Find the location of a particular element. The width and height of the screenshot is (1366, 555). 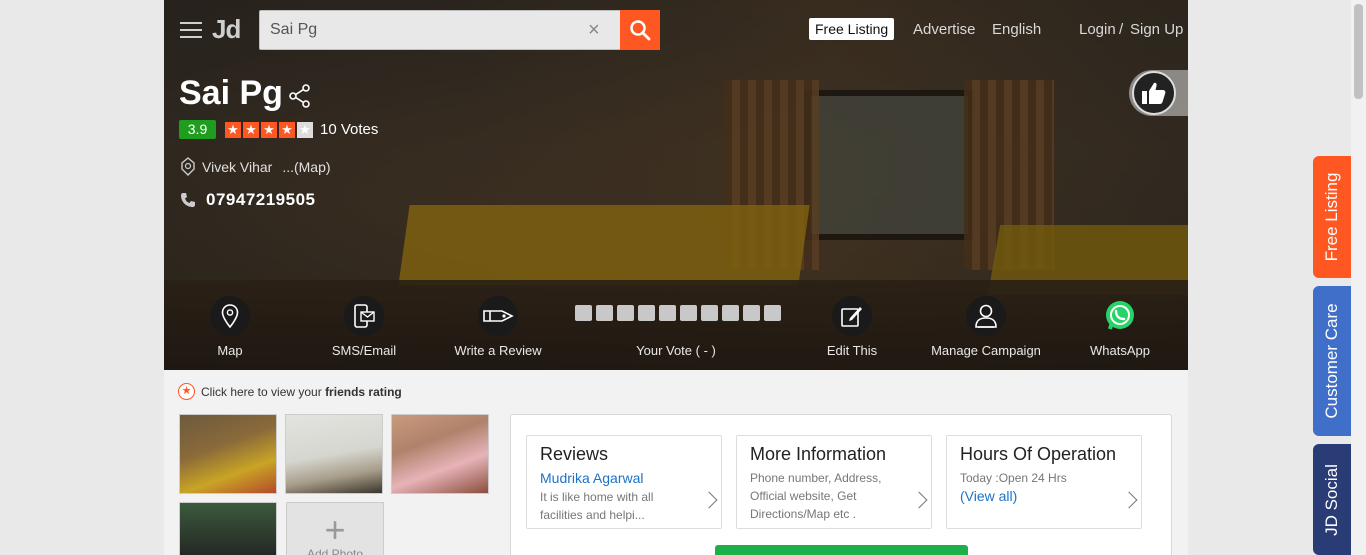

like-button is located at coordinates (1158, 93).